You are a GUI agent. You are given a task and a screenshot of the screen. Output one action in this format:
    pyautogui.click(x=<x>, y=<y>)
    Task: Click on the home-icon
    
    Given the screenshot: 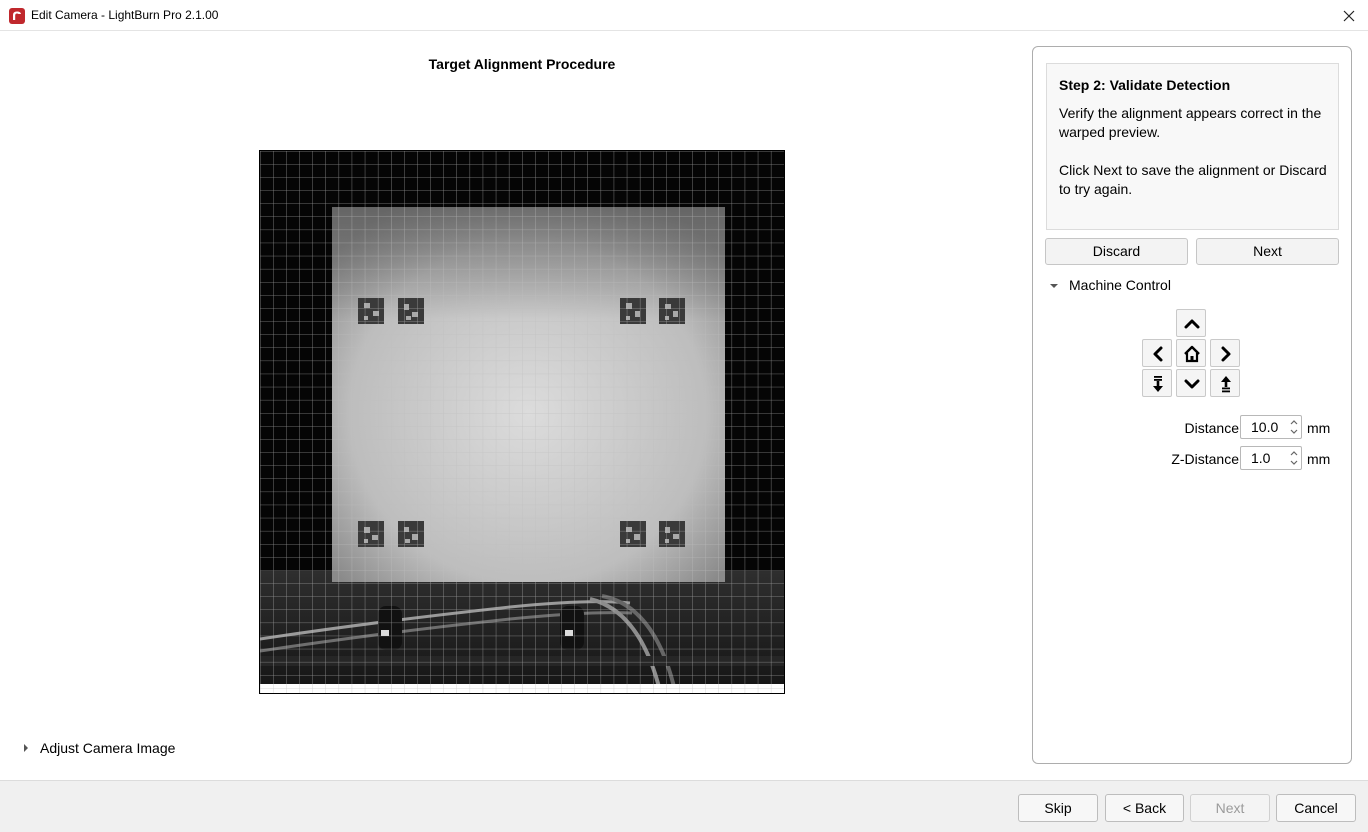 What is the action you would take?
    pyautogui.click(x=1192, y=354)
    